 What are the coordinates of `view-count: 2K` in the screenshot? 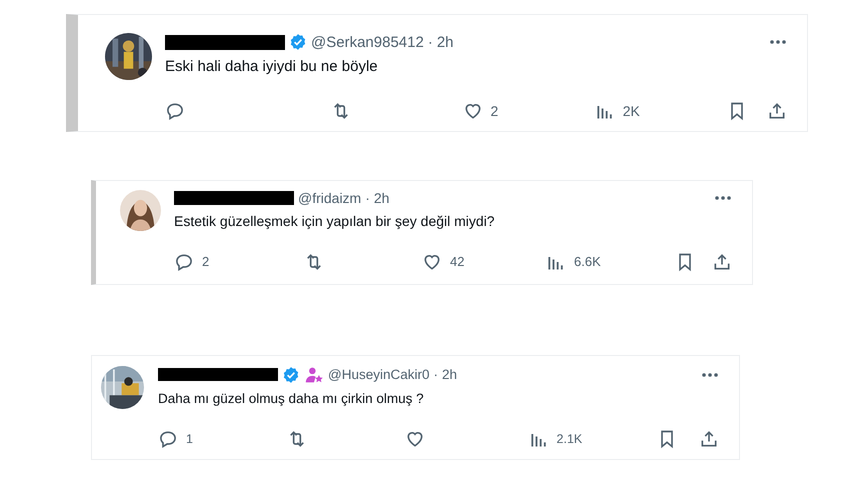 It's located at (631, 110).